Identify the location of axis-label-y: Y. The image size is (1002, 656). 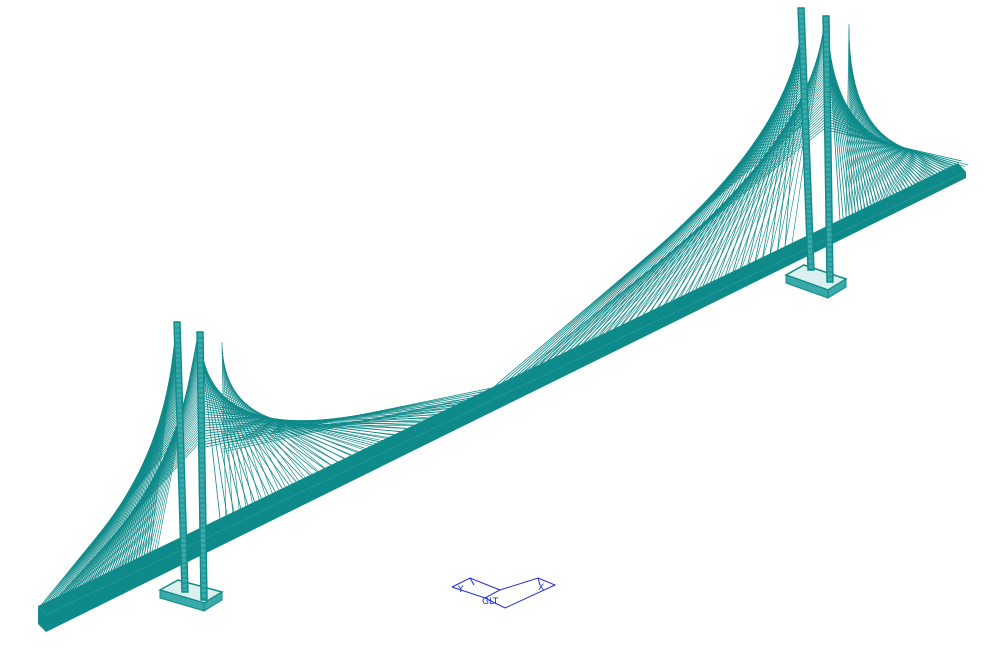
(460, 590).